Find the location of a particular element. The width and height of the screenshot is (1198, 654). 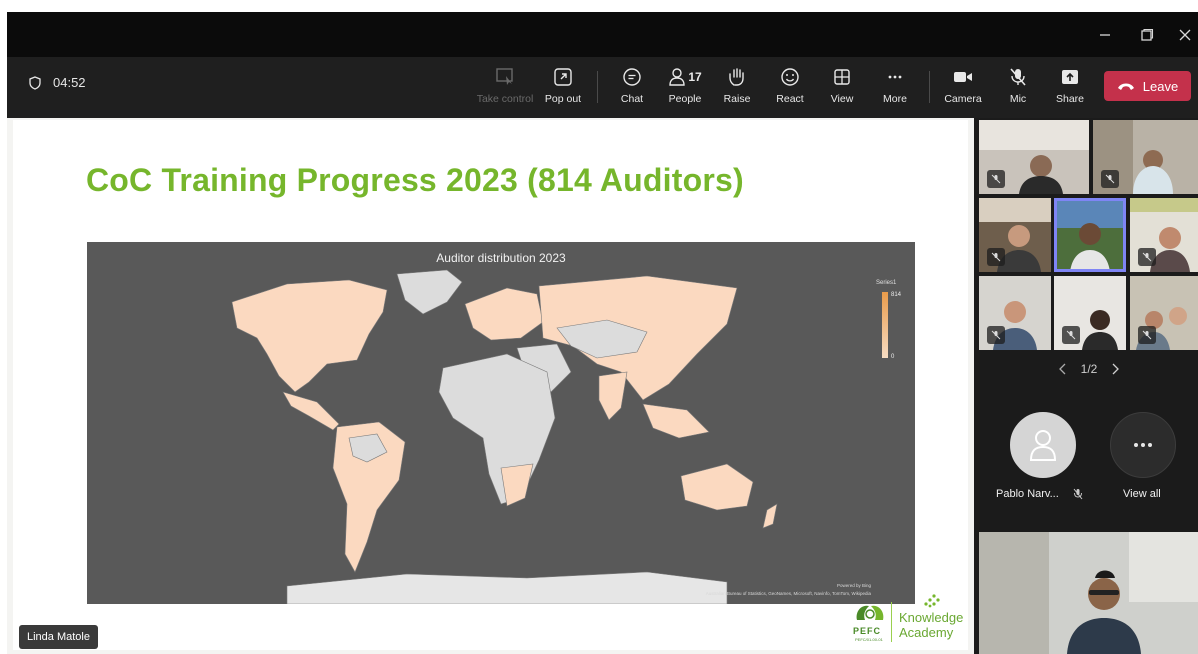

chevron-left-icon is located at coordinates (1063, 369).